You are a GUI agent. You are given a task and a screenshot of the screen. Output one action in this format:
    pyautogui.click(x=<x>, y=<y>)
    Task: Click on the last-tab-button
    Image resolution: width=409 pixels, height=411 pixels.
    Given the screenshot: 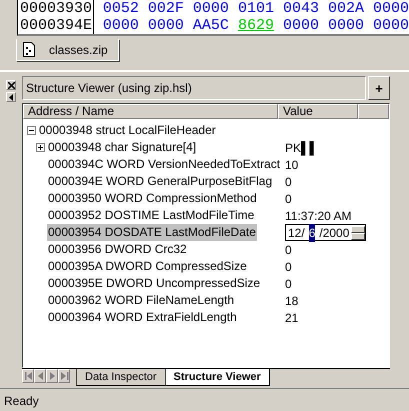 What is the action you would take?
    pyautogui.click(x=64, y=376)
    